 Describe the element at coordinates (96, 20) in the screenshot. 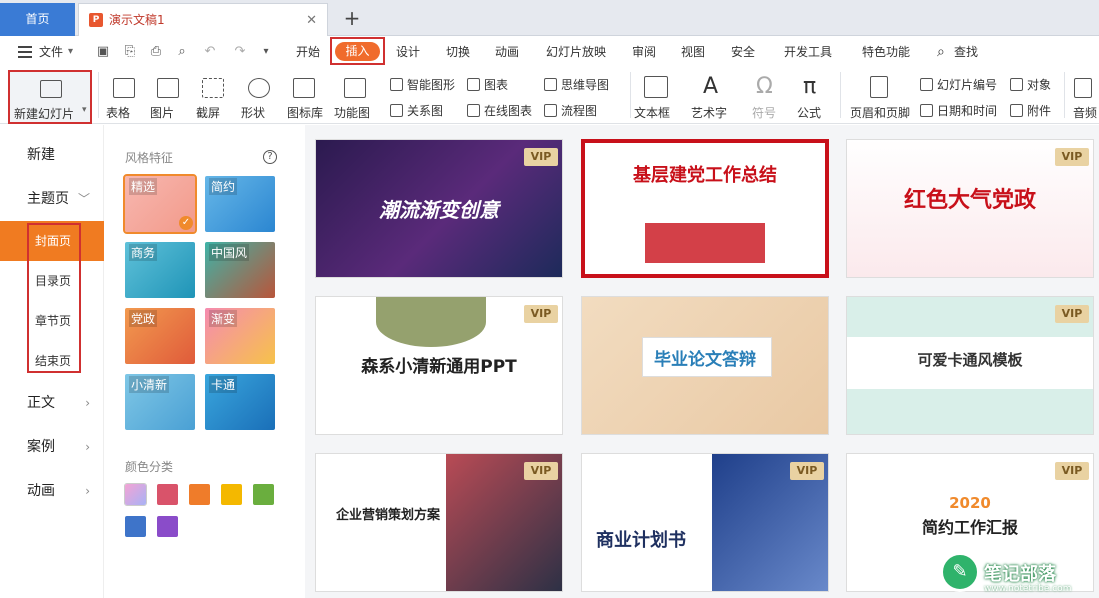

I see `presentation-file-icon: P` at that location.